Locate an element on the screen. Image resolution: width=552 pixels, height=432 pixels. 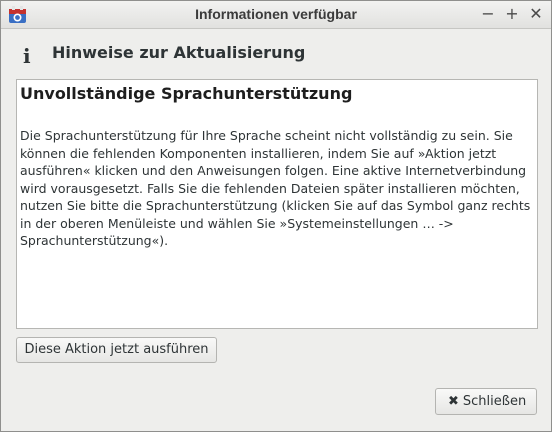
minimize-button: − is located at coordinates (488, 14).